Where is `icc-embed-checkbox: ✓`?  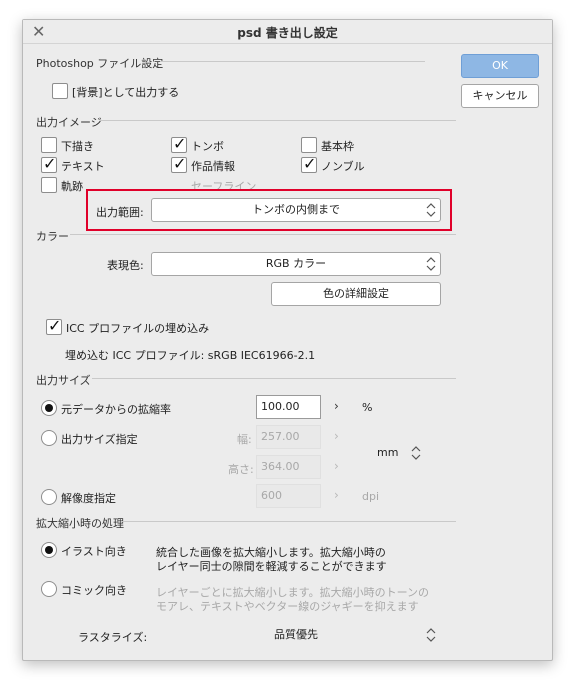
icc-embed-checkbox: ✓ is located at coordinates (54, 325).